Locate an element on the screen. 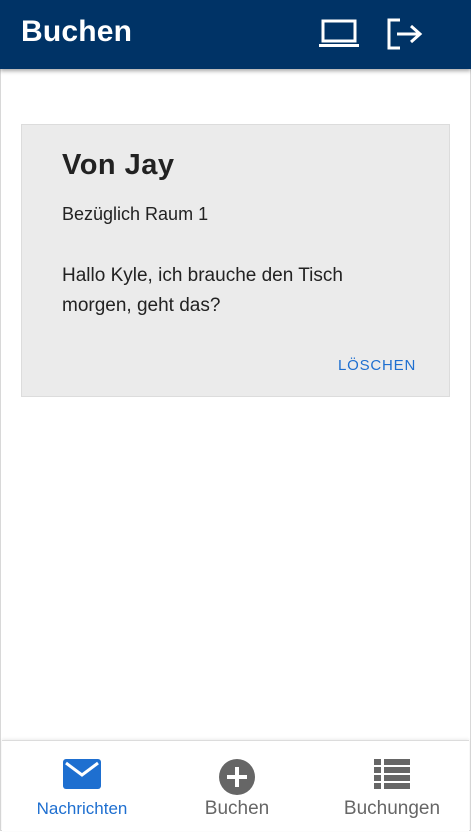 The image size is (471, 832). list-icon is located at coordinates (392, 776).